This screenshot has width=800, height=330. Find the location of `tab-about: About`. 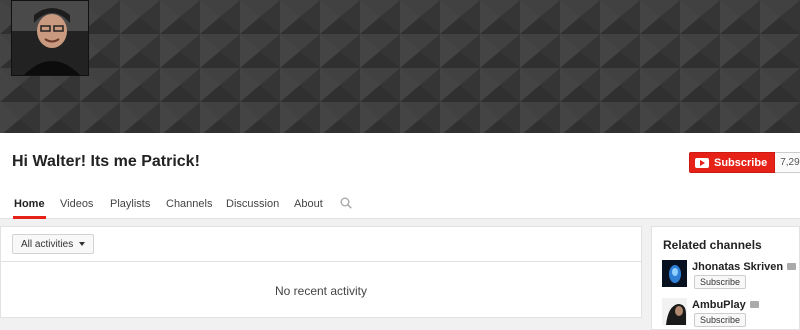

tab-about: About is located at coordinates (308, 208).